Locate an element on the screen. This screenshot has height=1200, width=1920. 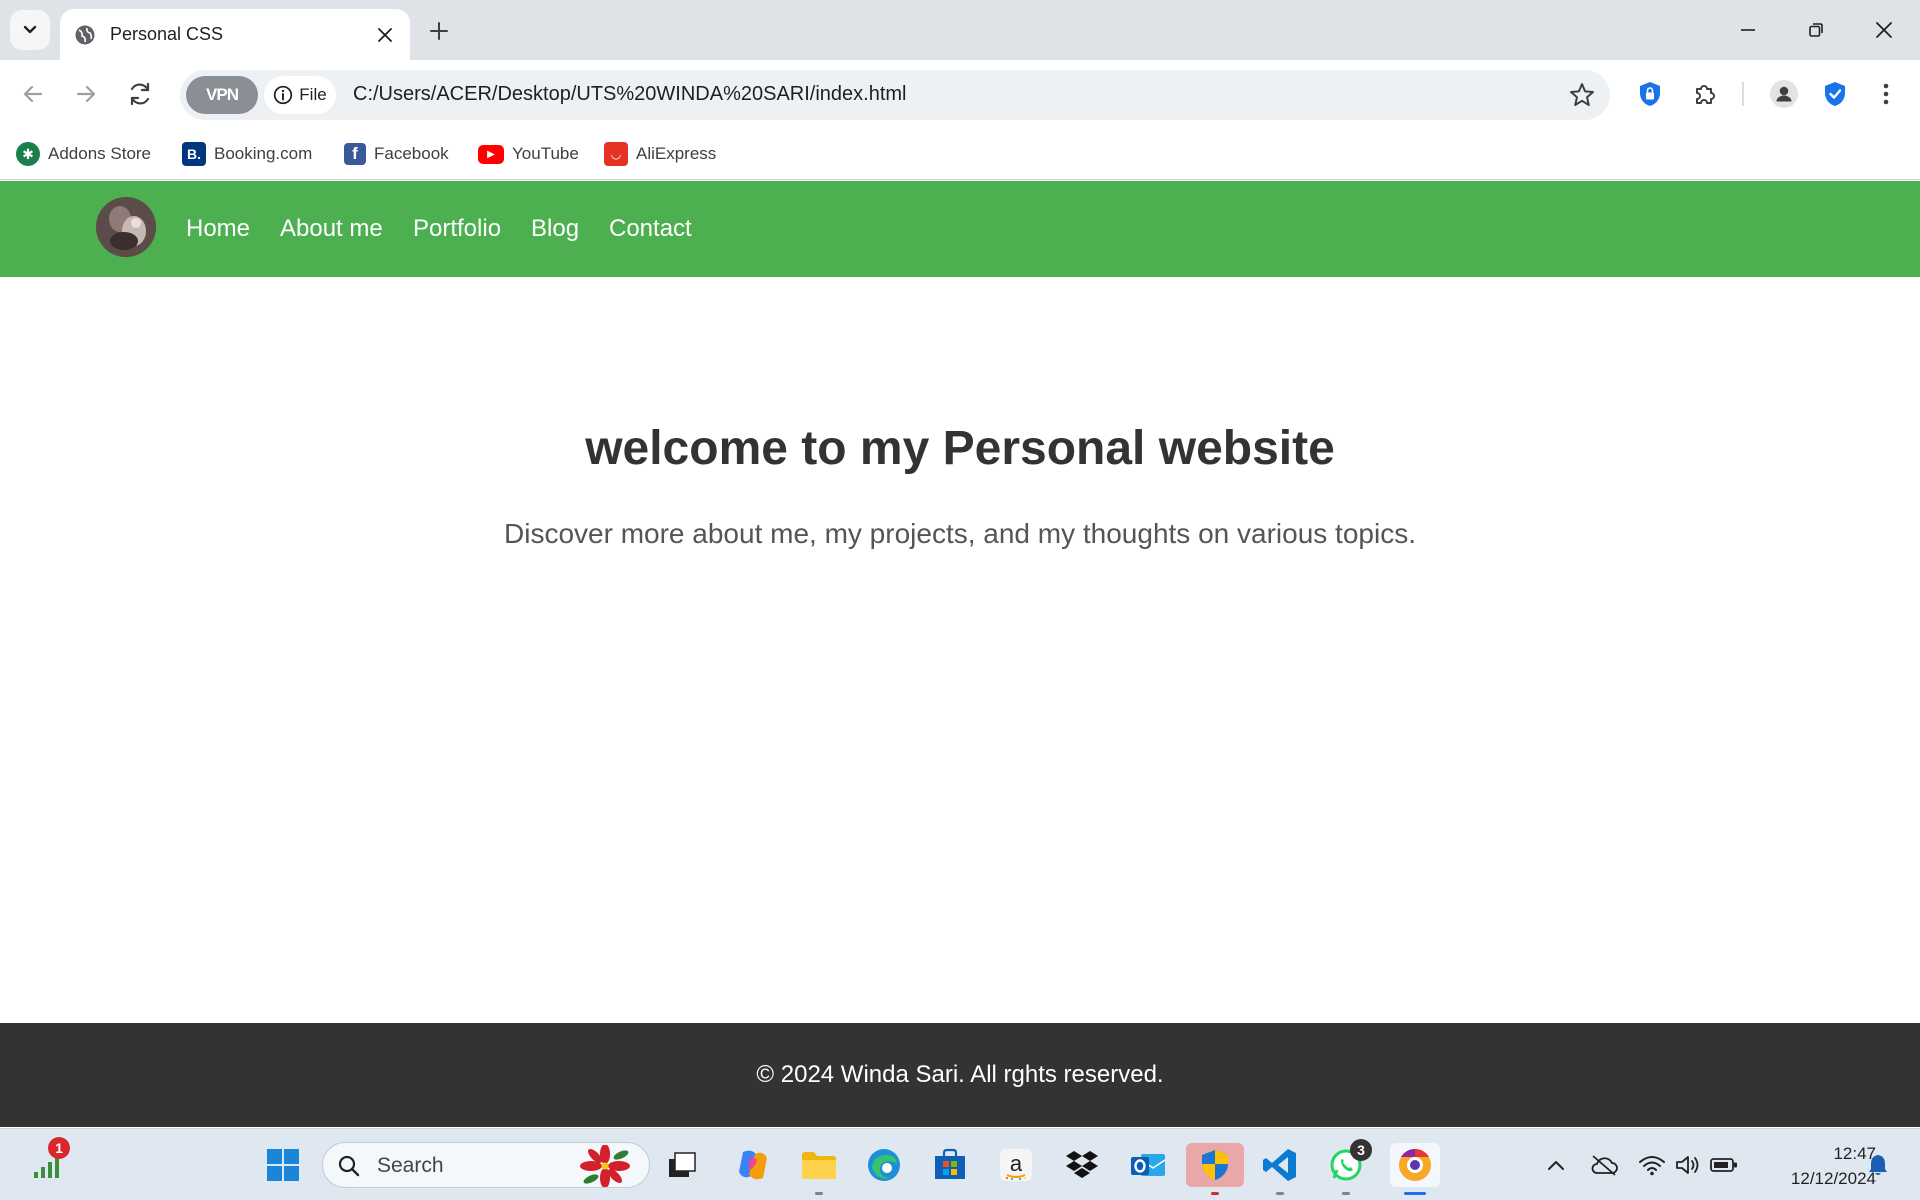
browser-menu-button is located at coordinates (1886, 94).